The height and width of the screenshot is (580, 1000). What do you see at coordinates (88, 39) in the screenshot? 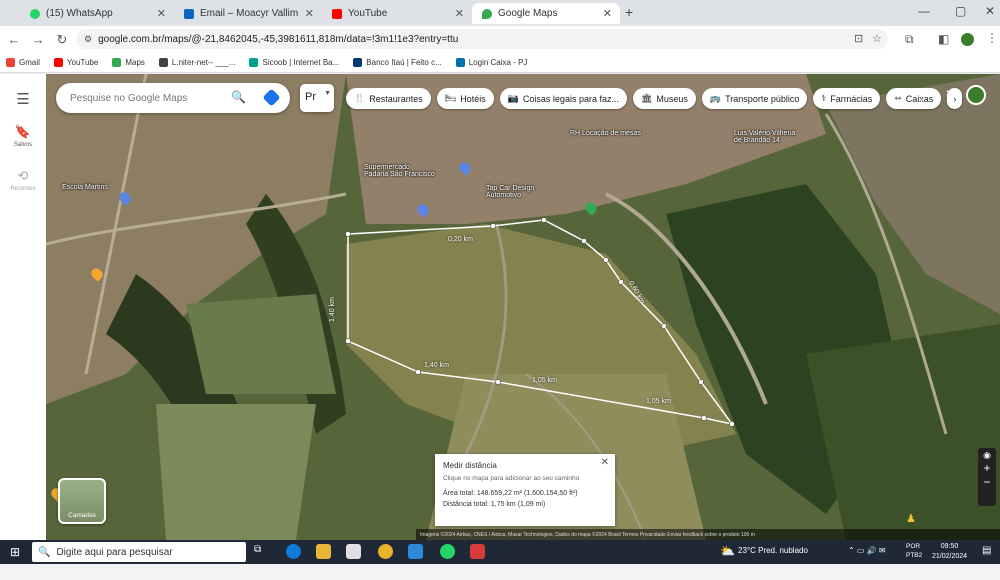
I see `site-info-icon: ⚙` at bounding box center [88, 39].